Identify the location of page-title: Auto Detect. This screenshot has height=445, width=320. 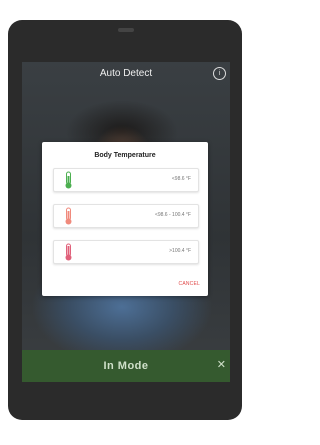
(126, 73).